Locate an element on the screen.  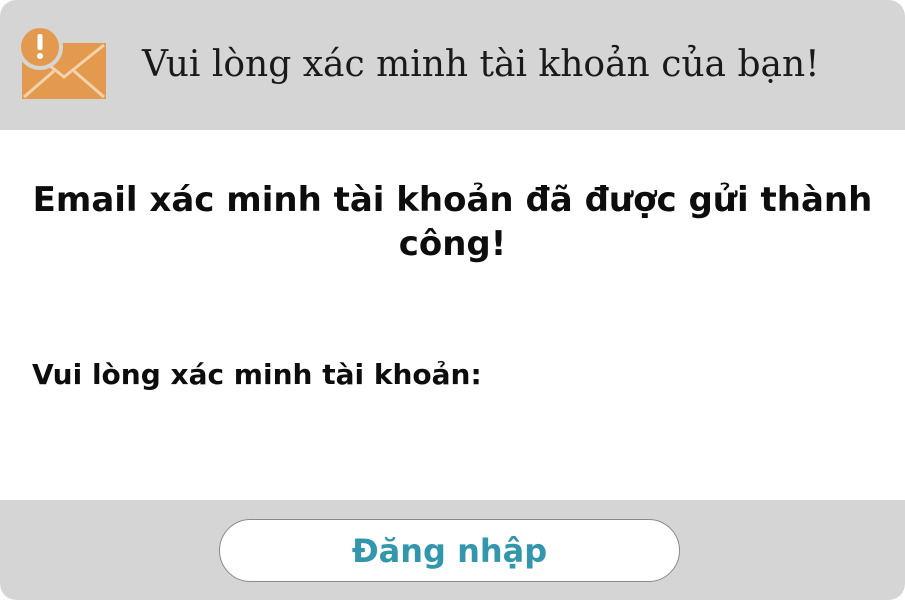
mail-alert-icon is located at coordinates (62, 62).